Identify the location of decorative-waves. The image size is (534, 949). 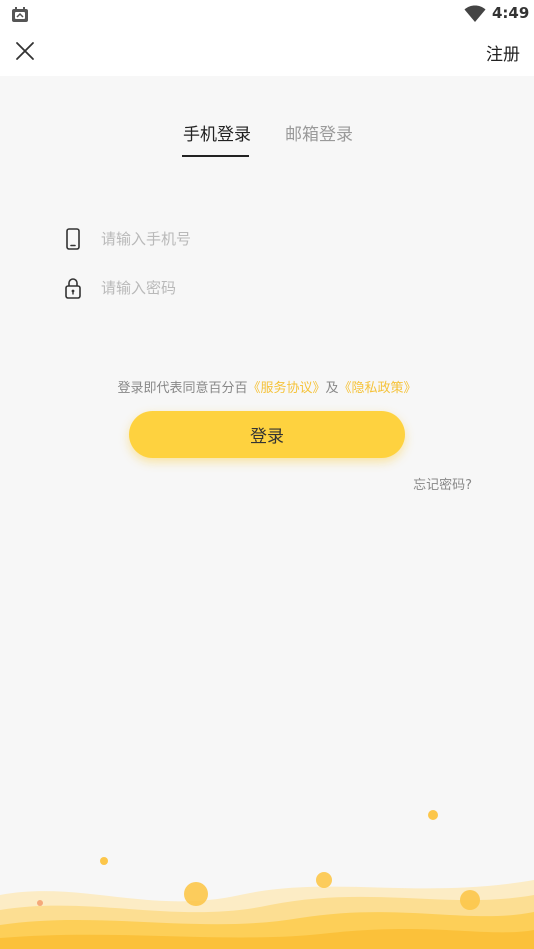
(267, 879).